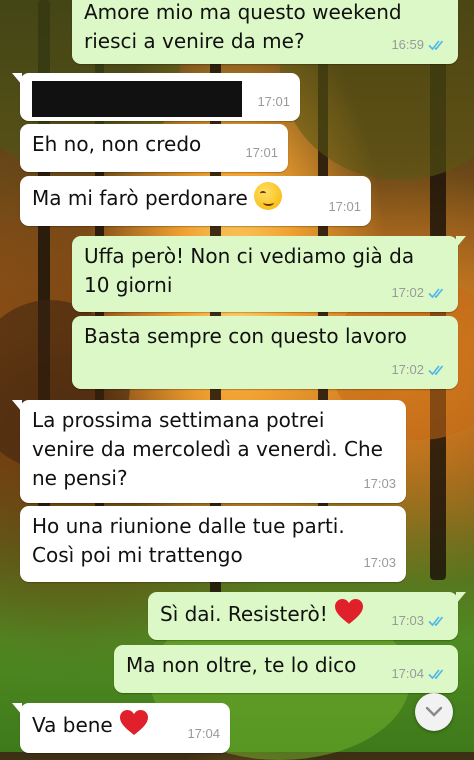 This screenshot has width=474, height=760. Describe the element at coordinates (245, 336) in the screenshot. I see `message-body: Basta sempre con questo lavoro` at that location.